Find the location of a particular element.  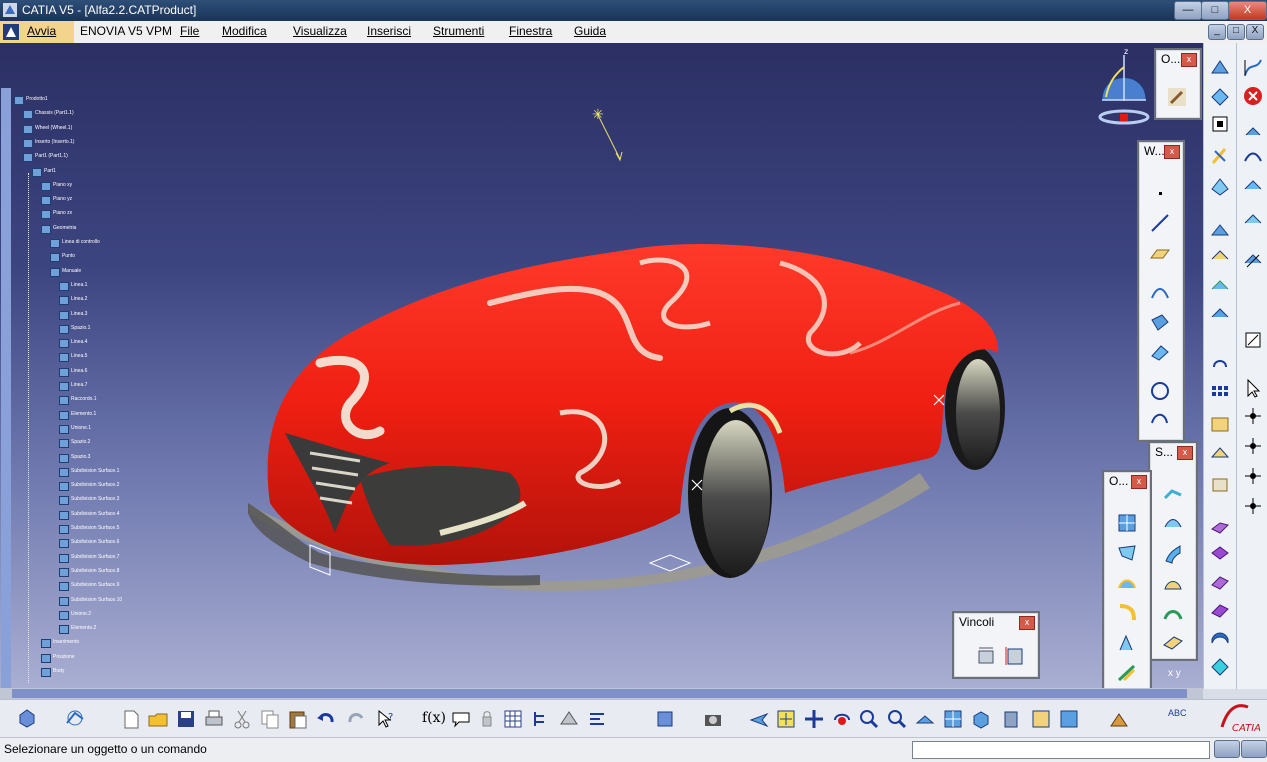

undo-icon is located at coordinates (326, 719).